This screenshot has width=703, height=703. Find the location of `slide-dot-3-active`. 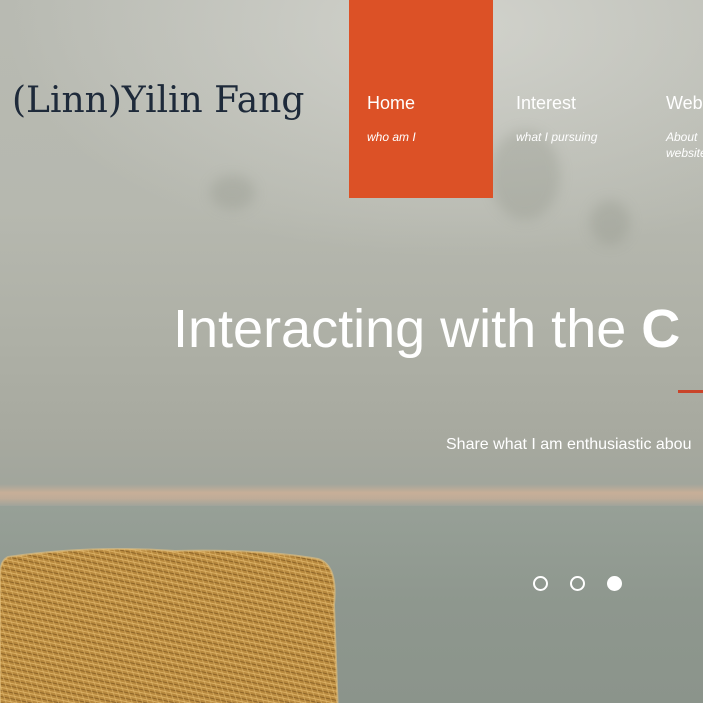

slide-dot-3-active is located at coordinates (614, 583).